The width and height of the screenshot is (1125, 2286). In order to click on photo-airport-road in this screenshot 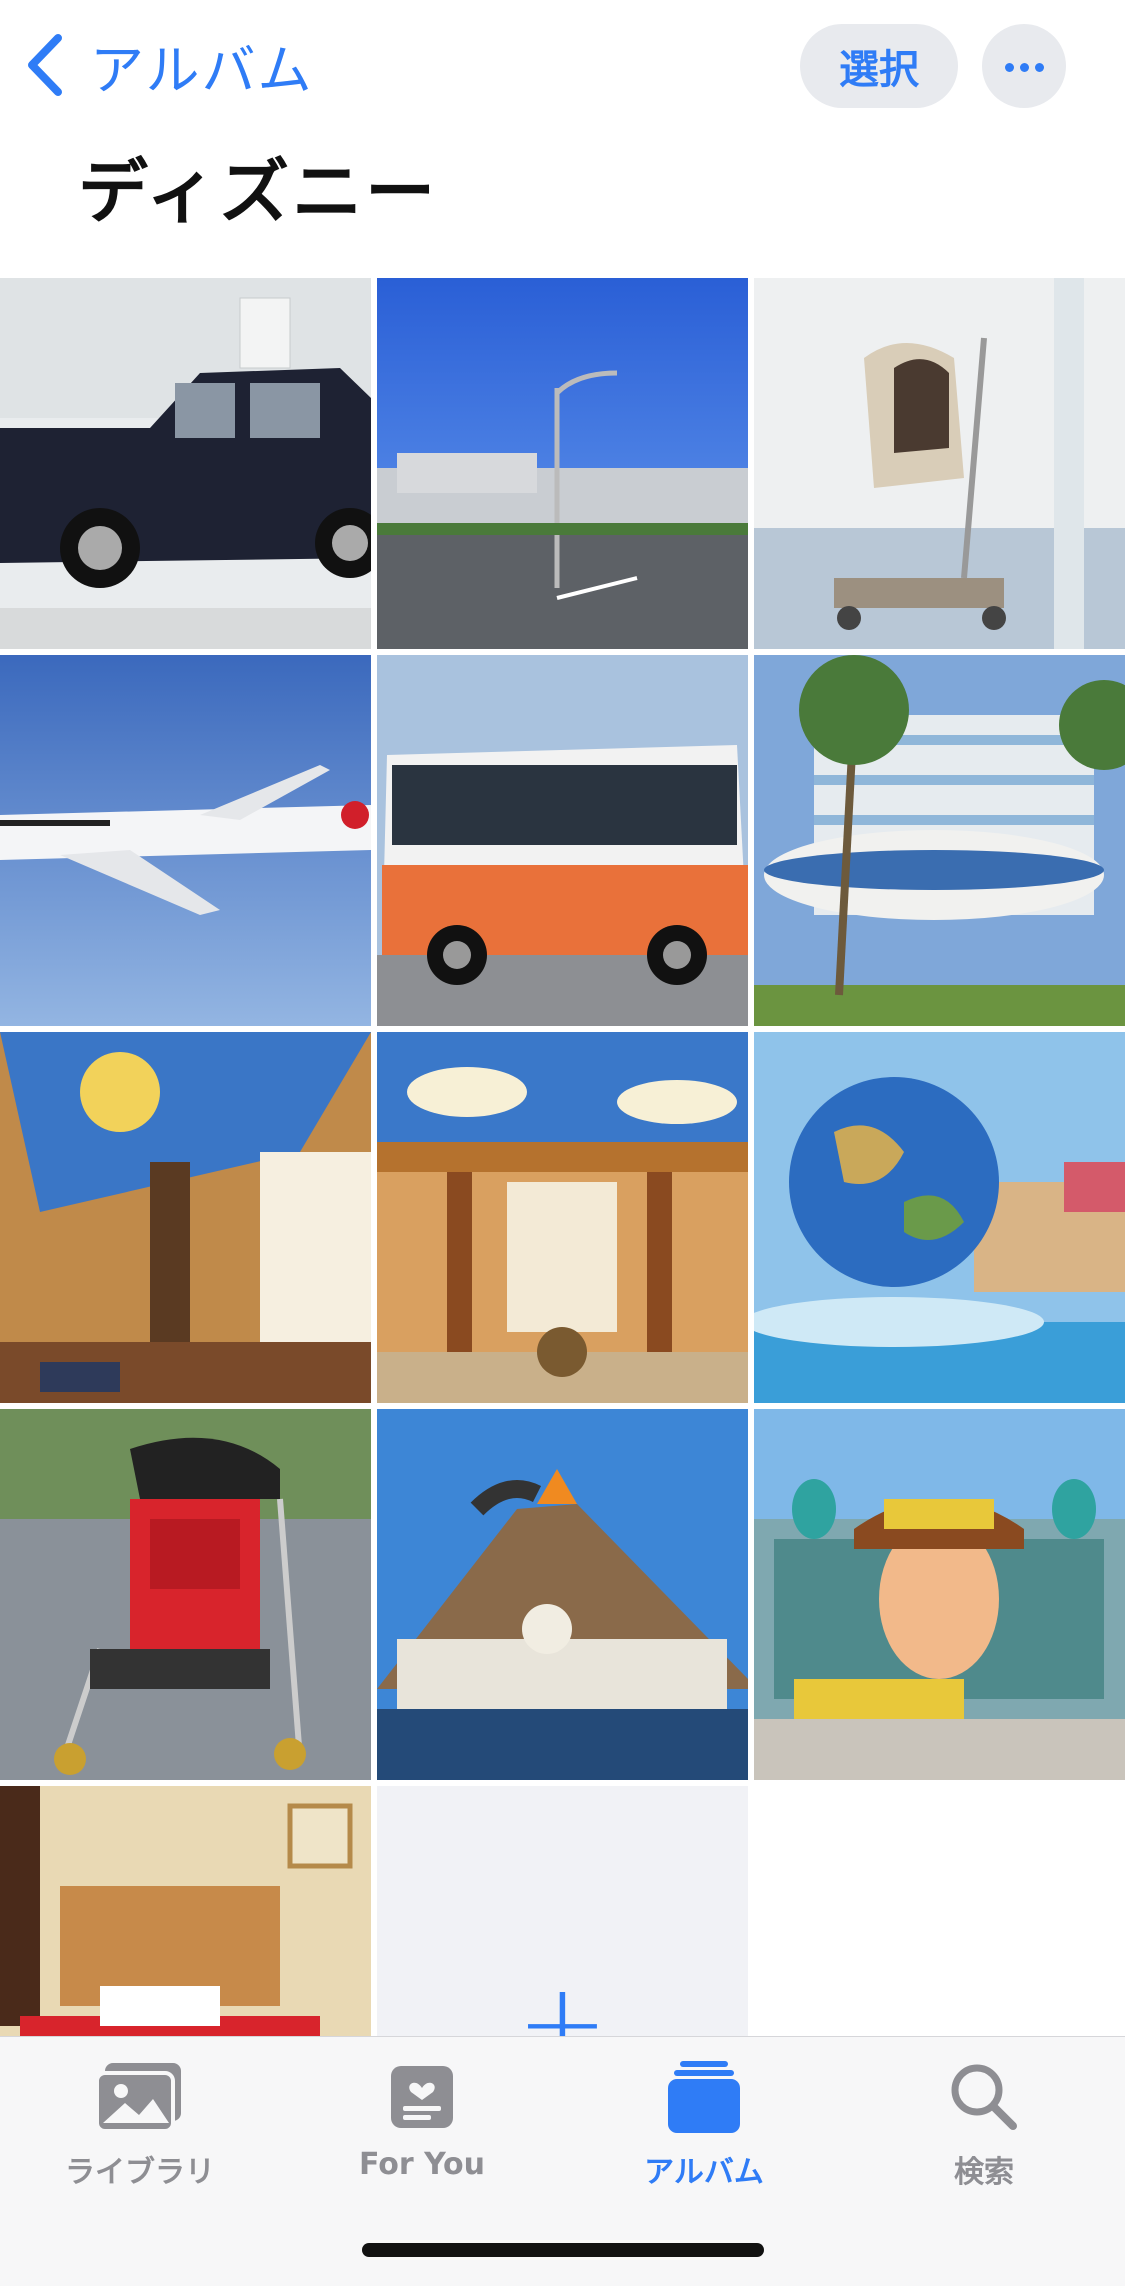, I will do `click(562, 463)`.